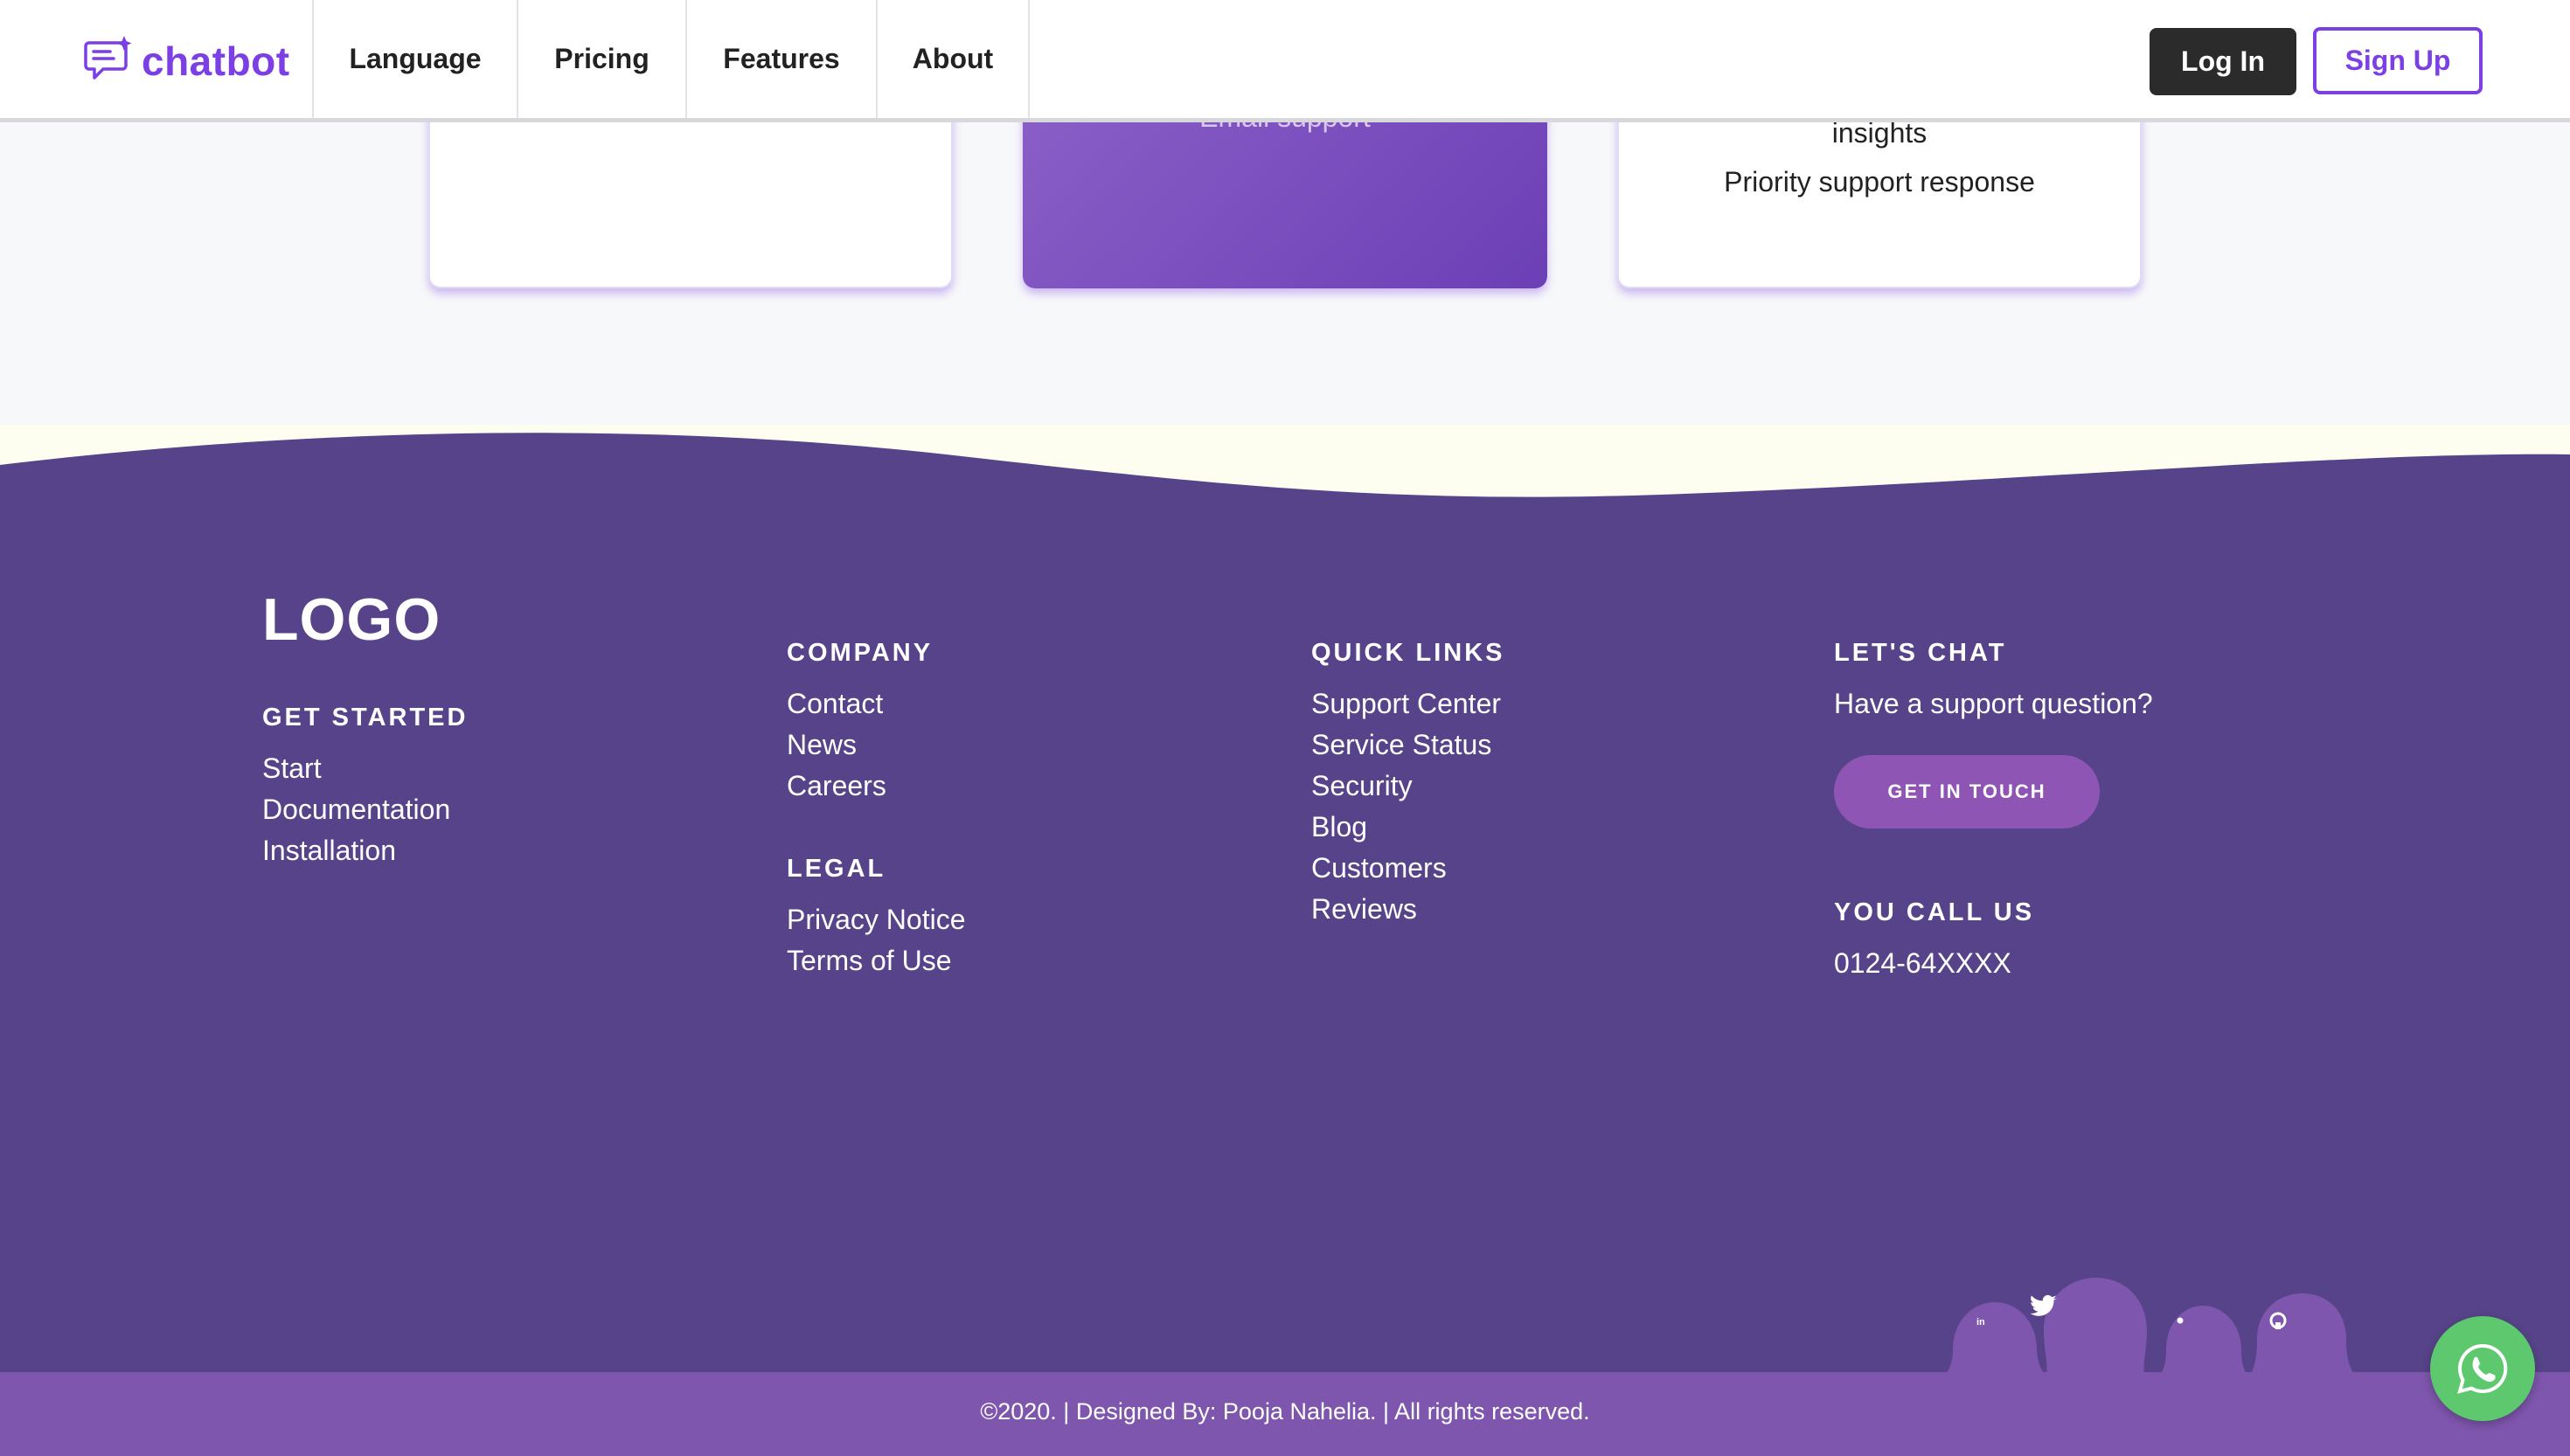 The image size is (2570, 1456). What do you see at coordinates (1285, 192) in the screenshot?
I see `pricing-card-pro: Email support` at bounding box center [1285, 192].